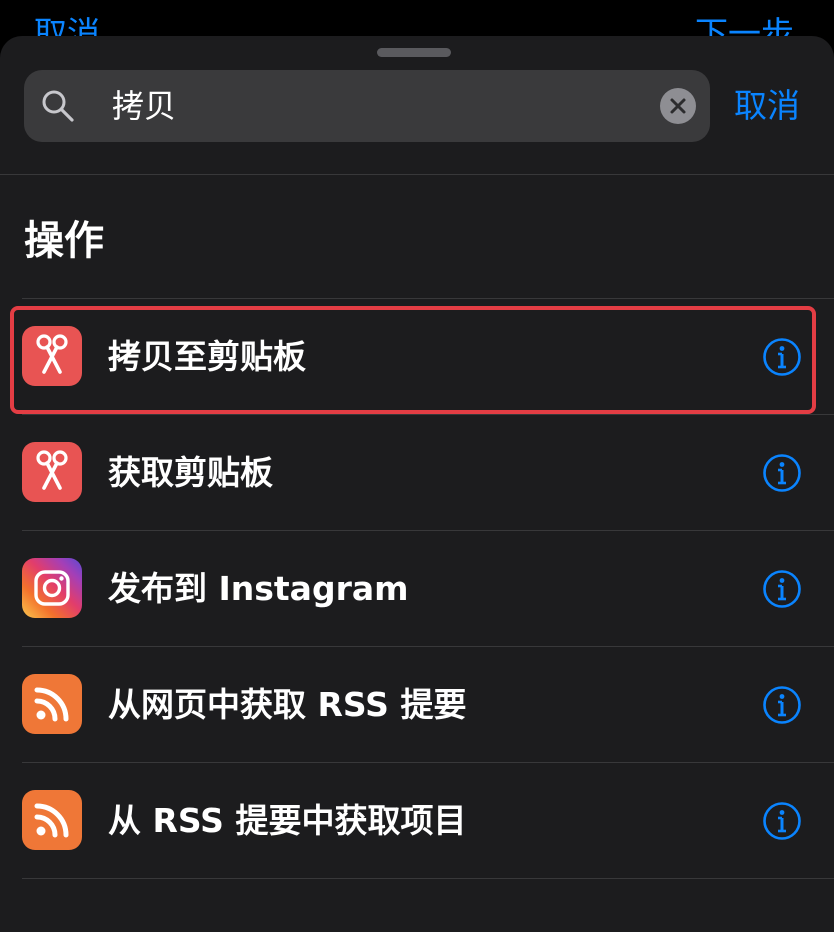  What do you see at coordinates (417, 473) in the screenshot?
I see `action-row-get-clipboard: 获取剪贴板` at bounding box center [417, 473].